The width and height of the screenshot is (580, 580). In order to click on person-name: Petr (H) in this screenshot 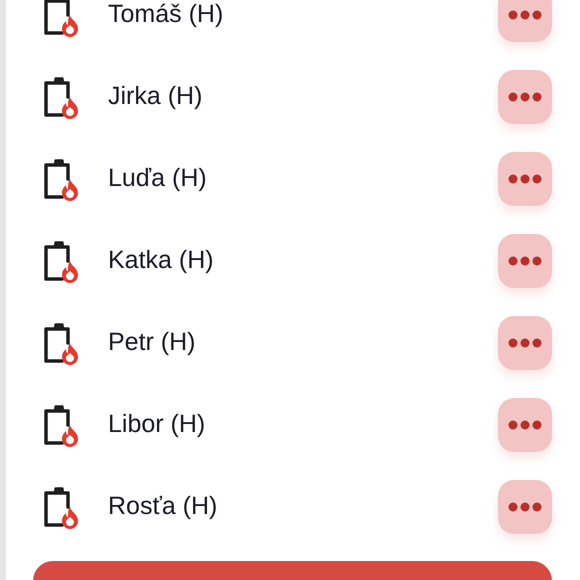, I will do `click(152, 342)`.